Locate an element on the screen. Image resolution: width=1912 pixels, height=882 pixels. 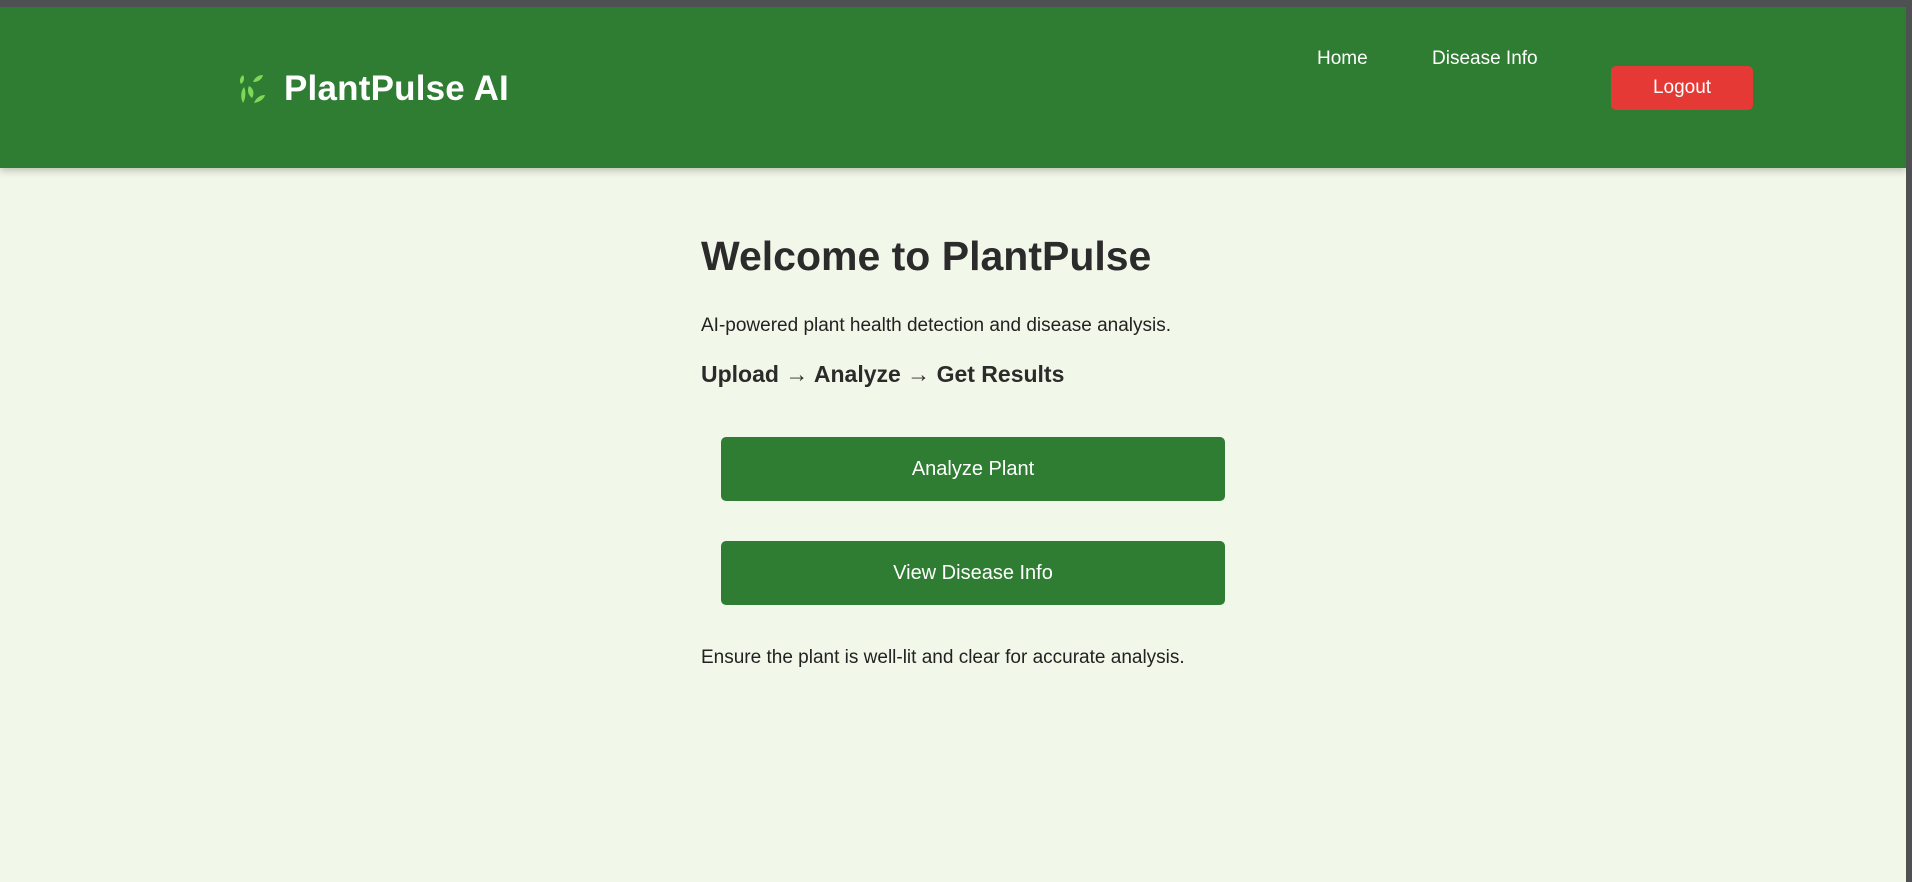
window-edge is located at coordinates (1909, 441).